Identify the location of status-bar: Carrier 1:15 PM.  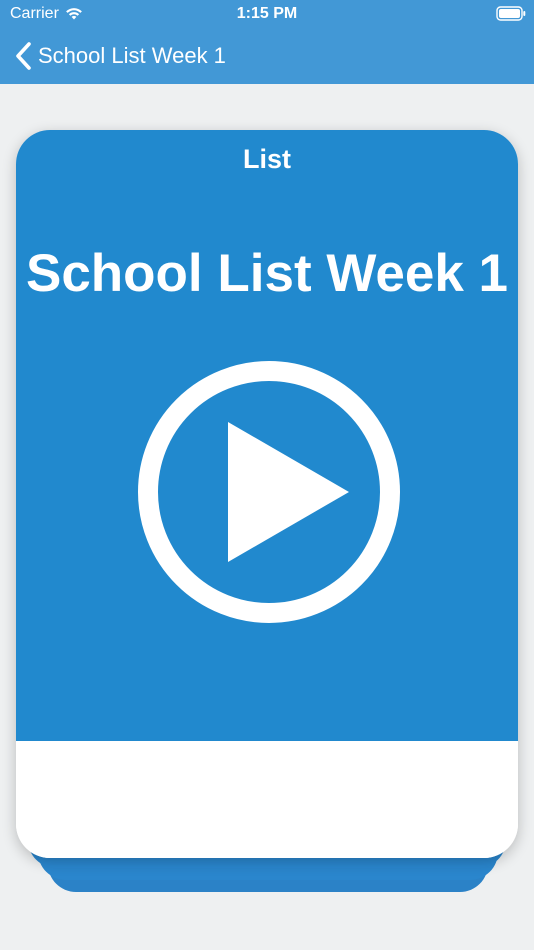
(267, 14).